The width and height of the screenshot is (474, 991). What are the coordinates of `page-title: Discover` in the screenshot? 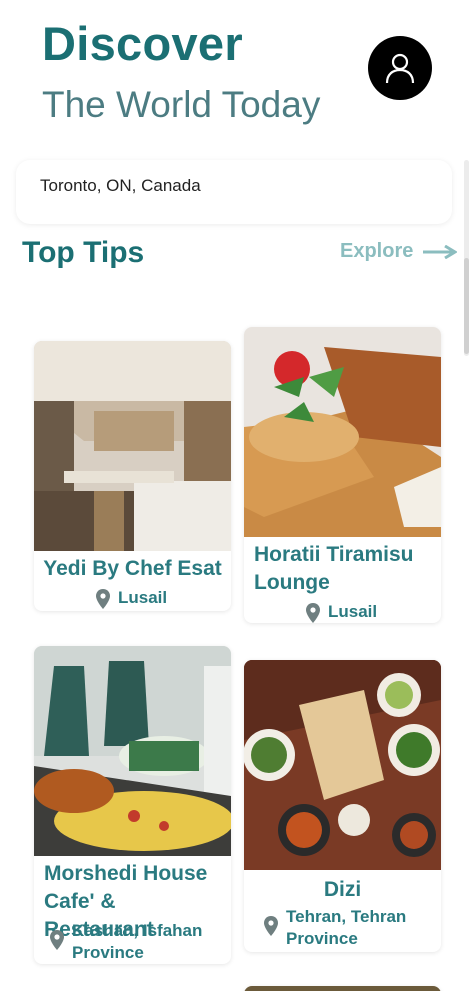 It's located at (142, 43).